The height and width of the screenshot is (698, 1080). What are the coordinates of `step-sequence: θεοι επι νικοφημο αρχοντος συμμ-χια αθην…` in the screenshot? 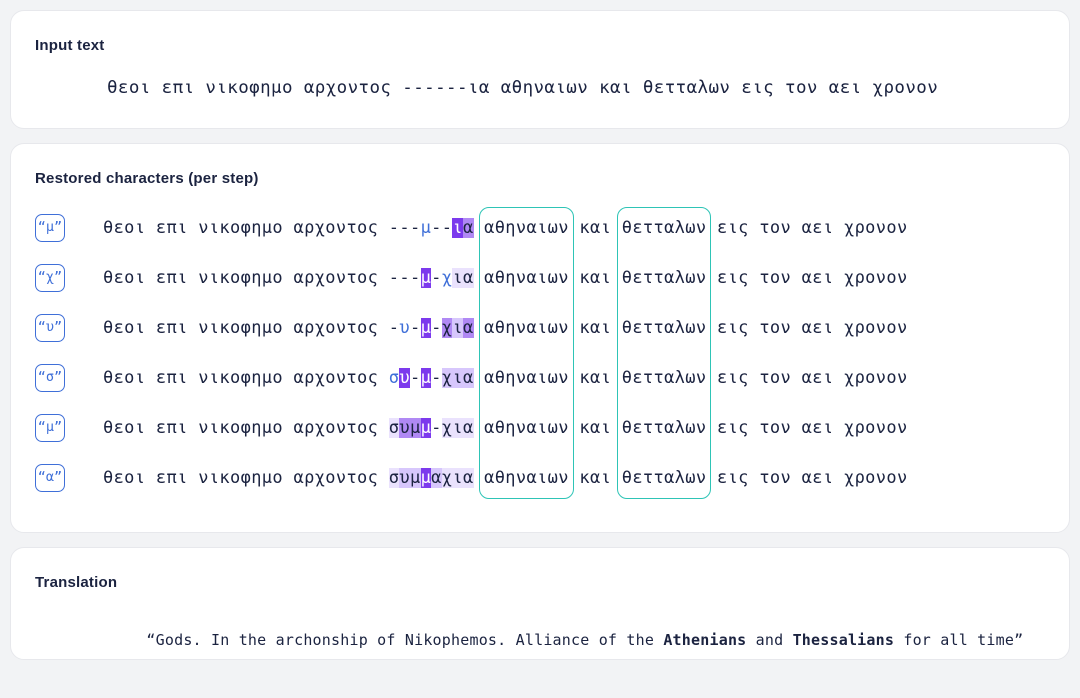 It's located at (505, 428).